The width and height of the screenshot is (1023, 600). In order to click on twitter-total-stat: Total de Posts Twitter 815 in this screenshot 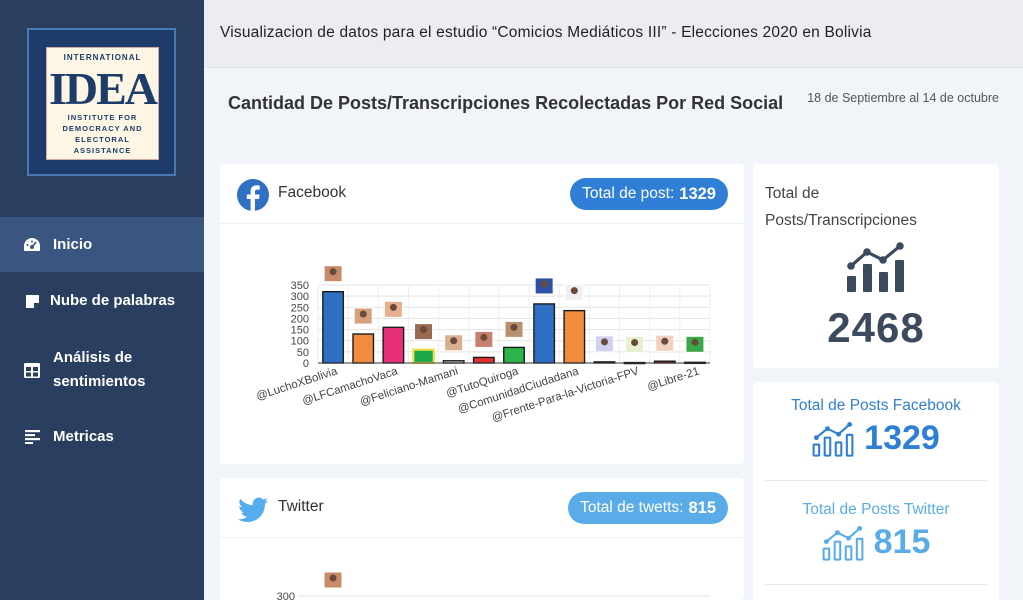, I will do `click(876, 531)`.